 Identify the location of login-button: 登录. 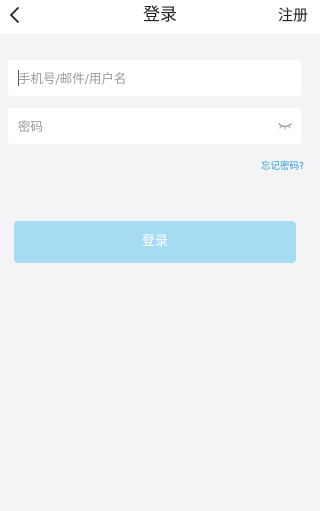
(155, 242).